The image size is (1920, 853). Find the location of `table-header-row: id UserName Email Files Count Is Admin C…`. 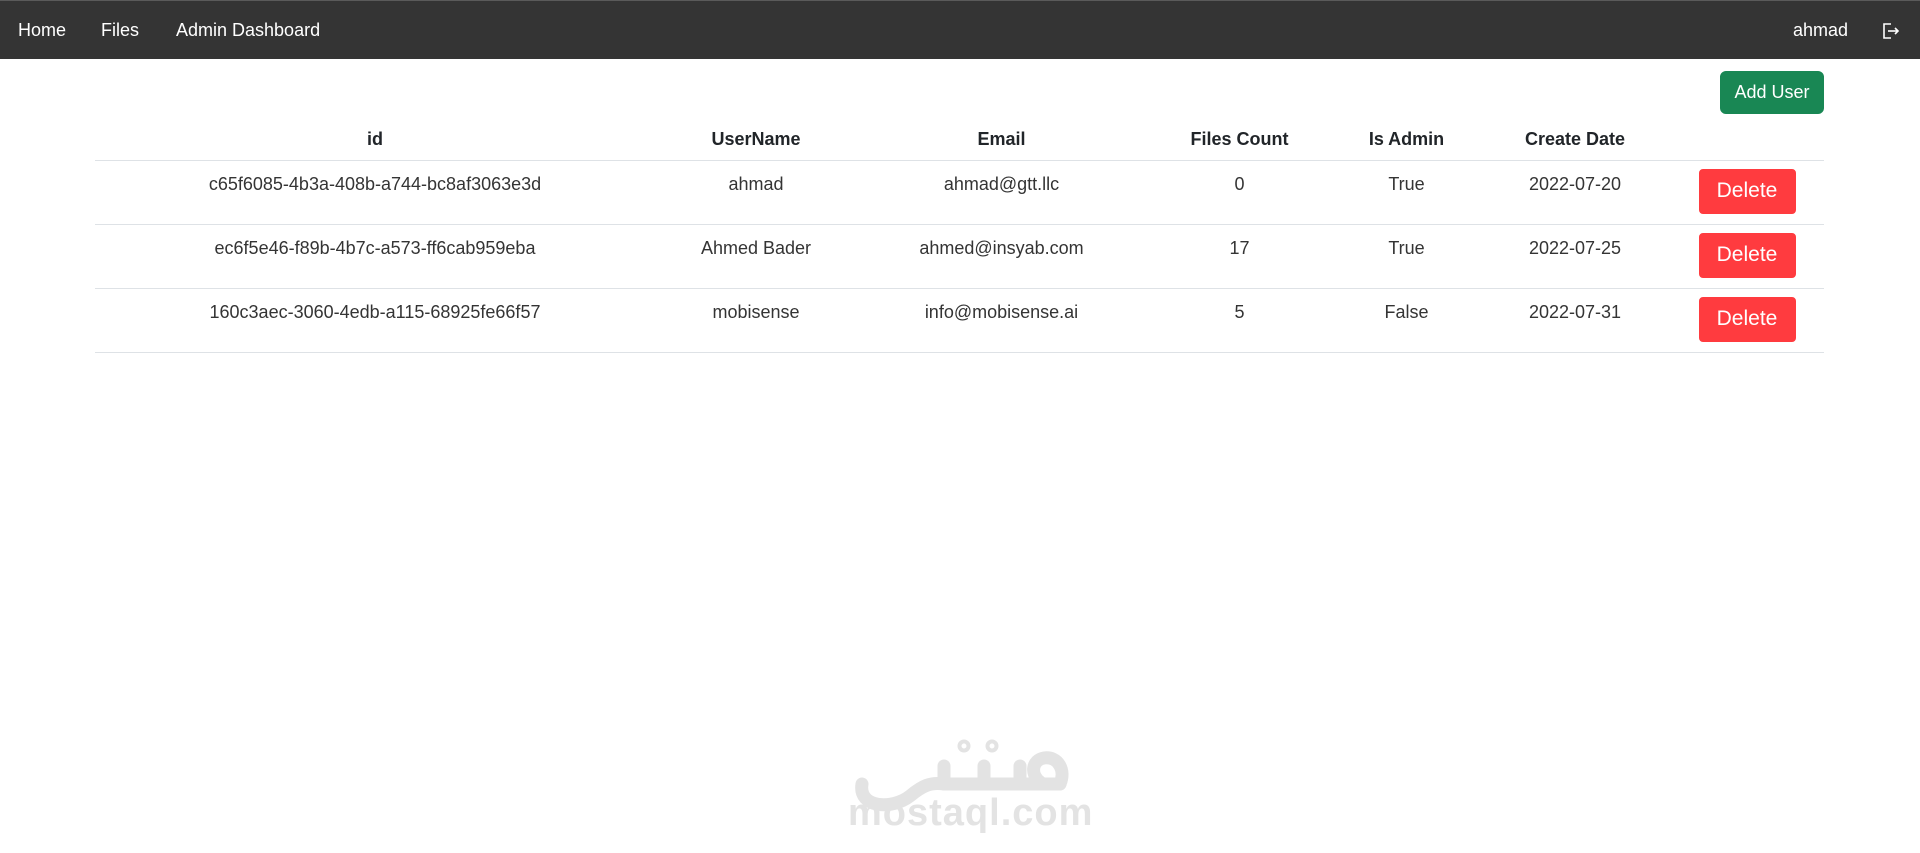

table-header-row: id UserName Email Files Count Is Admin C… is located at coordinates (959, 138).